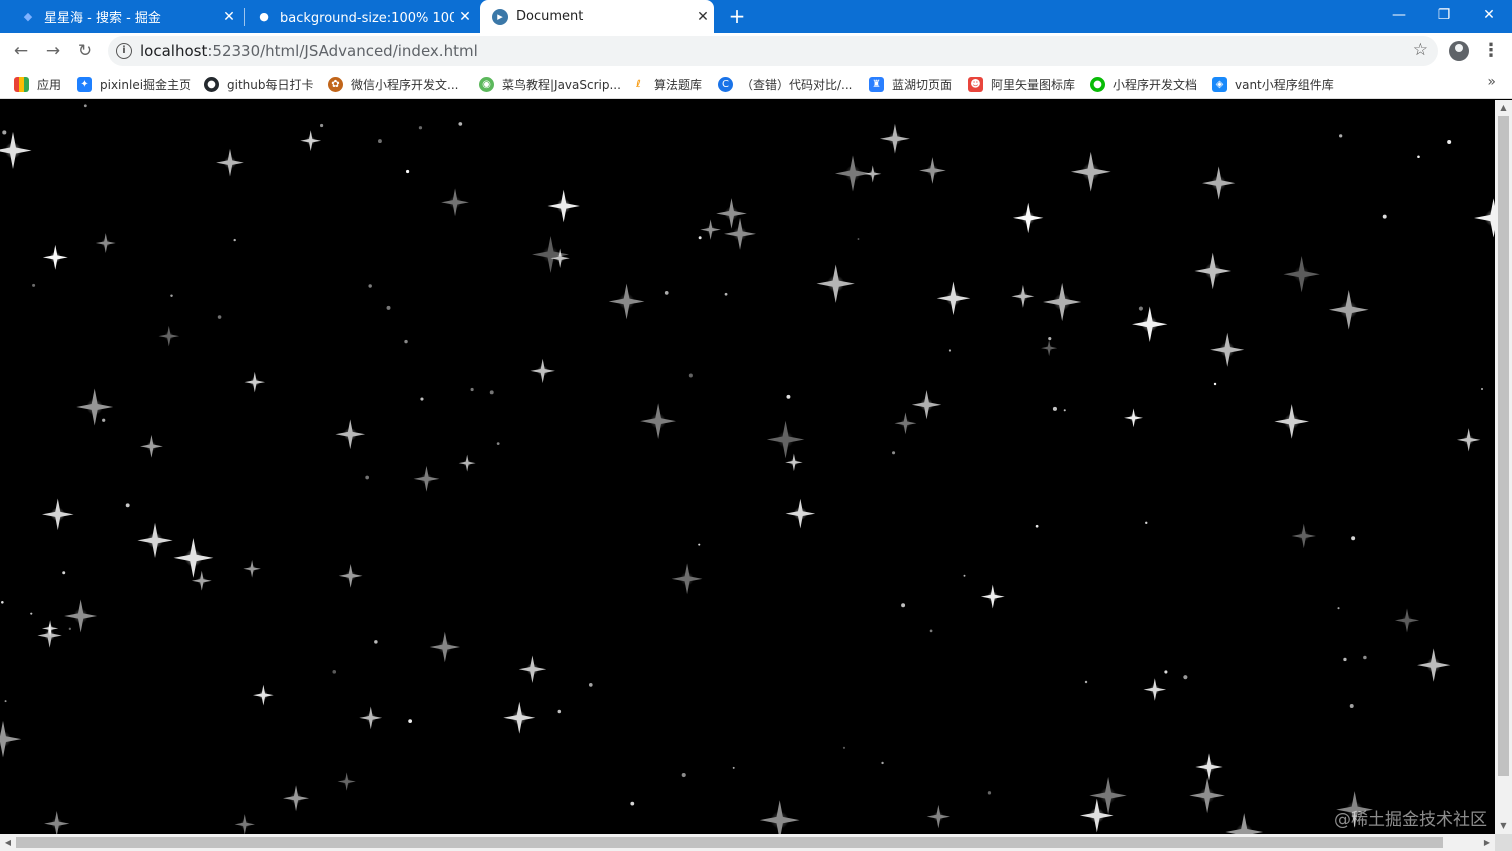 The width and height of the screenshot is (1512, 851). I want to click on close-window-button: ✕, so click(1489, 15).